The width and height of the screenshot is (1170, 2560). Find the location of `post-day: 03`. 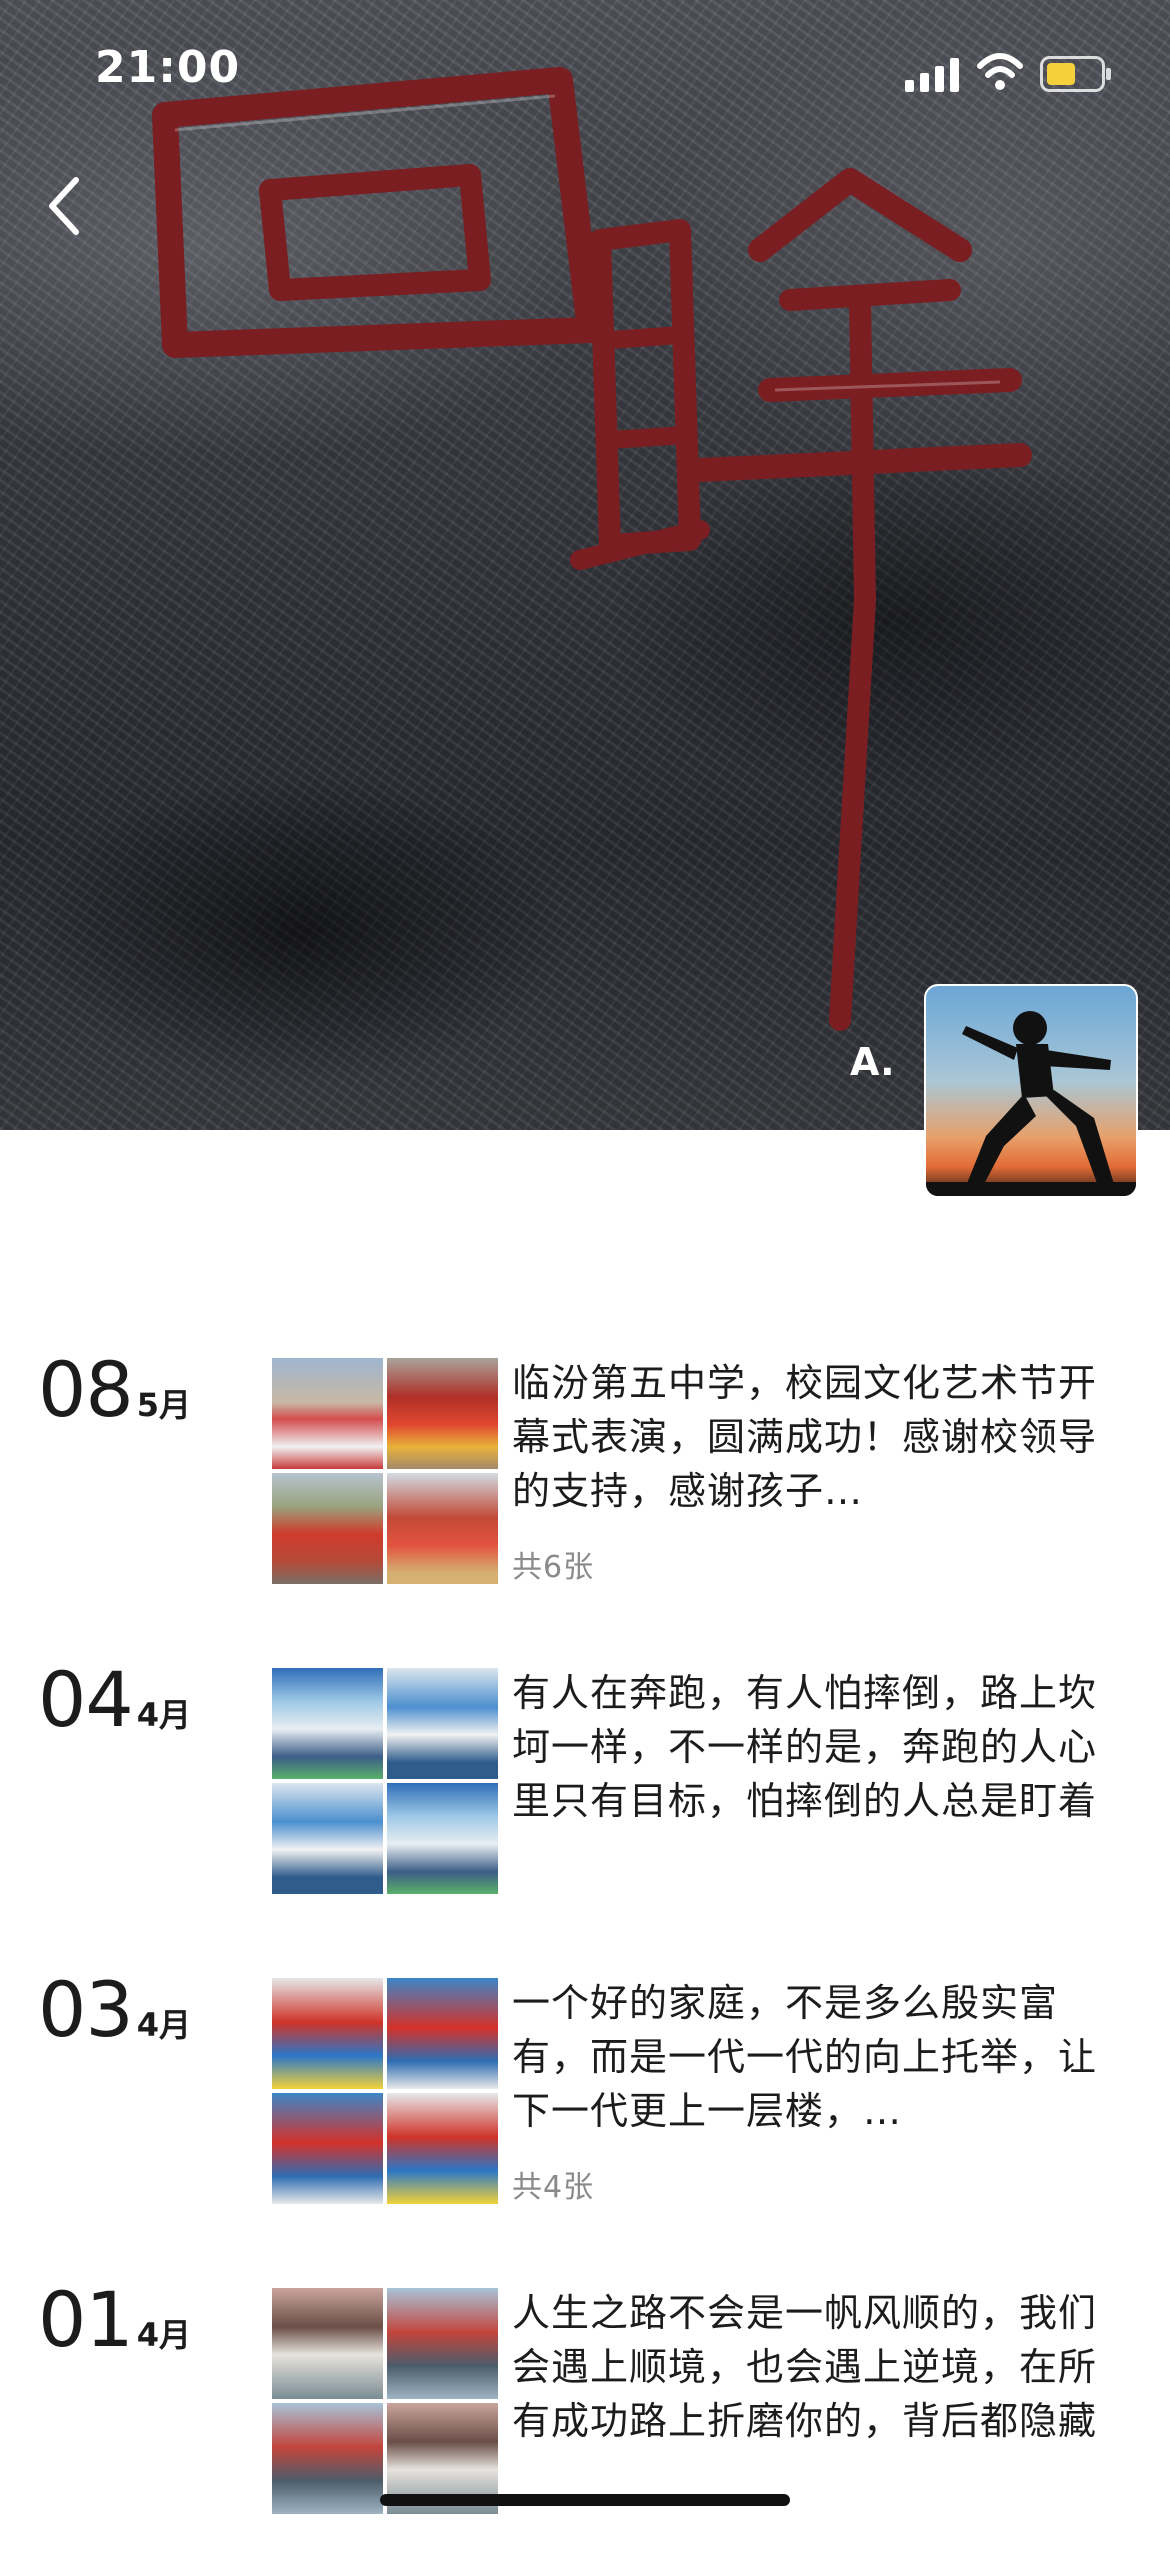

post-day: 03 is located at coordinates (86, 2009).